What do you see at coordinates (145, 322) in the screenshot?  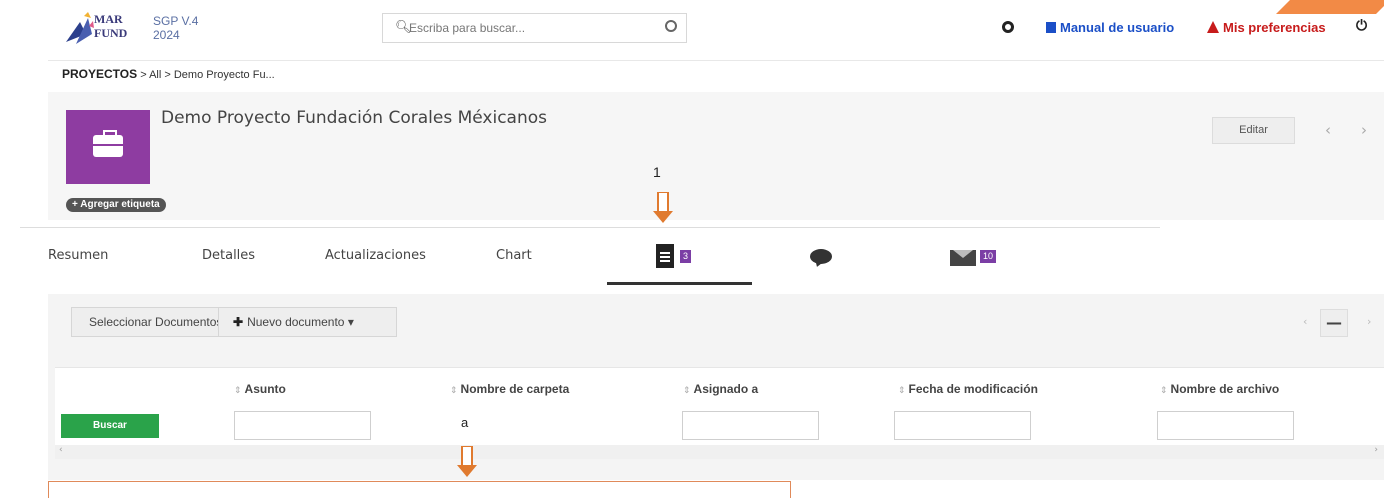 I see `select-documents-button: Seleccionar Documentos` at bounding box center [145, 322].